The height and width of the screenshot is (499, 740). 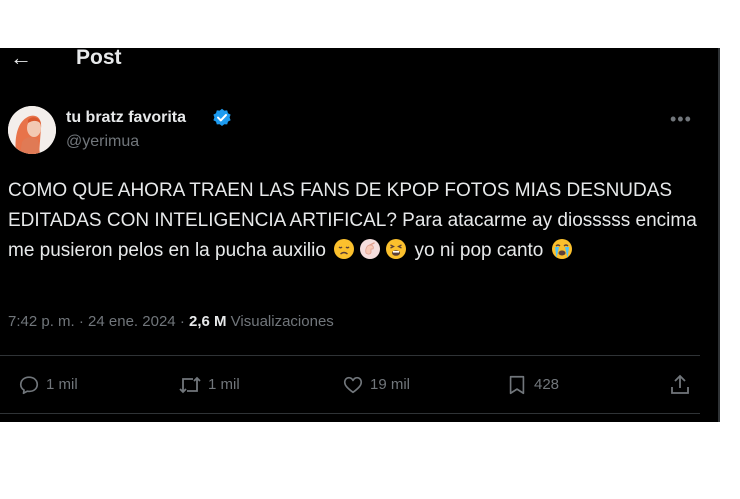 I want to click on like-count: 19 mil, so click(x=390, y=384).